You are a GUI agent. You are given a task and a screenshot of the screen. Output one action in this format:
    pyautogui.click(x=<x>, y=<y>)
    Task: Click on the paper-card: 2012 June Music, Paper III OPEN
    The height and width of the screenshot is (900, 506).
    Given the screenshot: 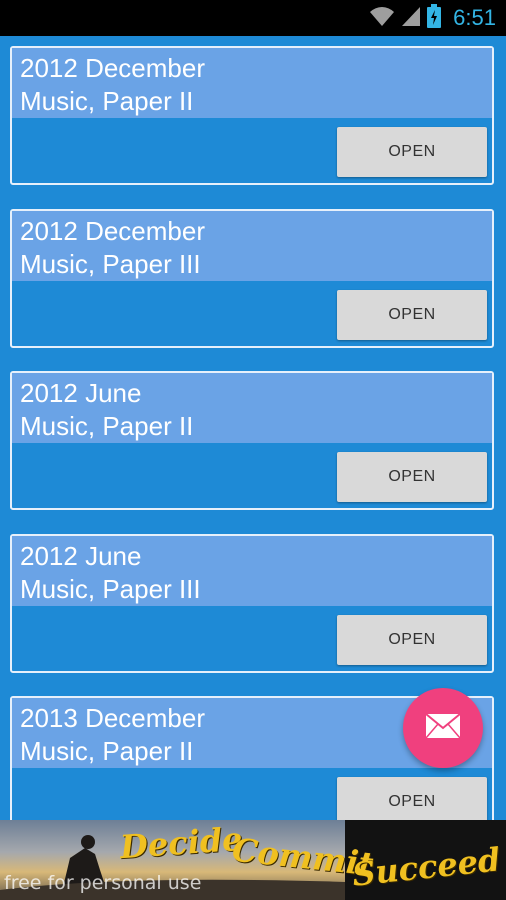 What is the action you would take?
    pyautogui.click(x=252, y=603)
    